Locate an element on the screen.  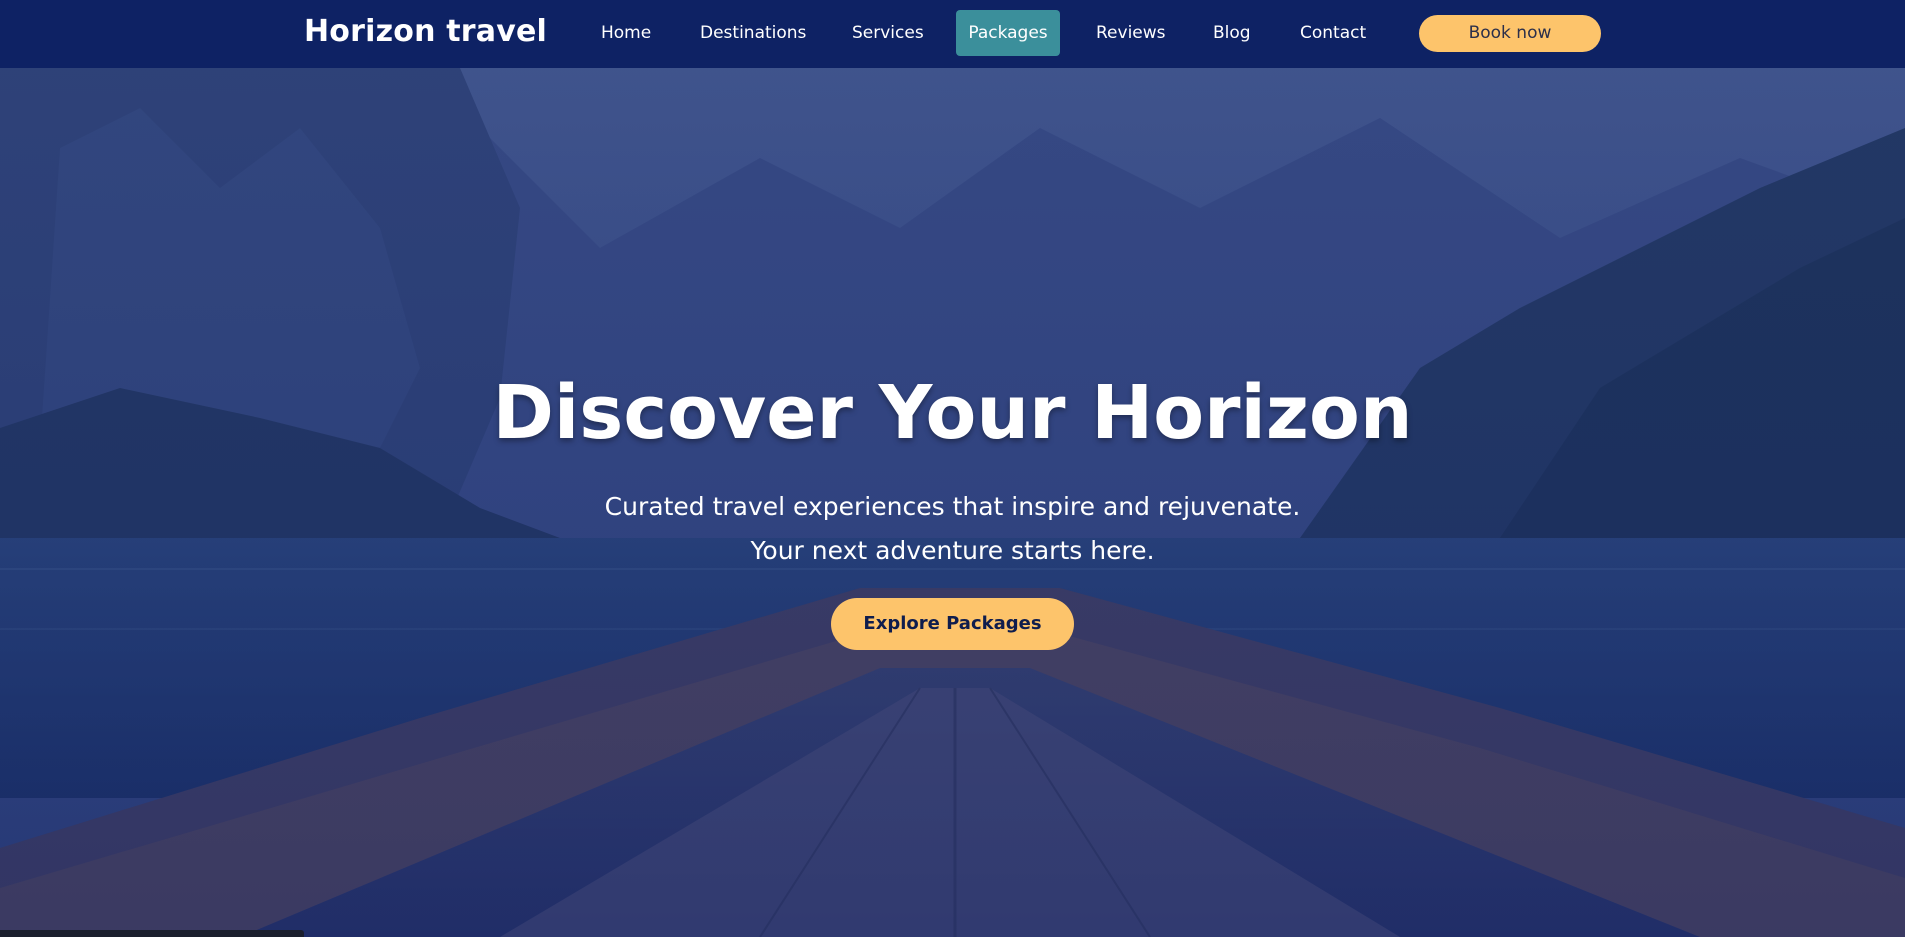
nav-item-destinations: Destinations is located at coordinates (753, 33).